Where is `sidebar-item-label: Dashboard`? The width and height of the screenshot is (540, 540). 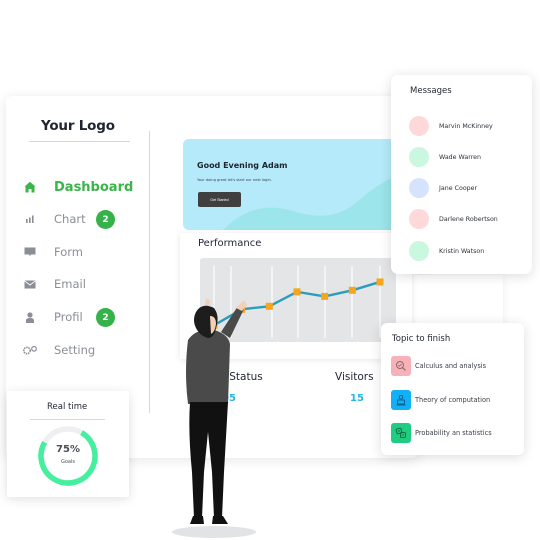 sidebar-item-label: Dashboard is located at coordinates (94, 187).